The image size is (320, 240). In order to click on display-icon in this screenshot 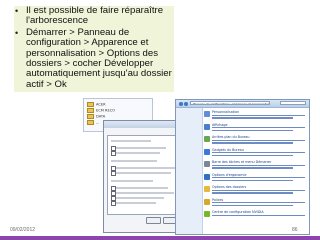, I will do `click(207, 126)`.